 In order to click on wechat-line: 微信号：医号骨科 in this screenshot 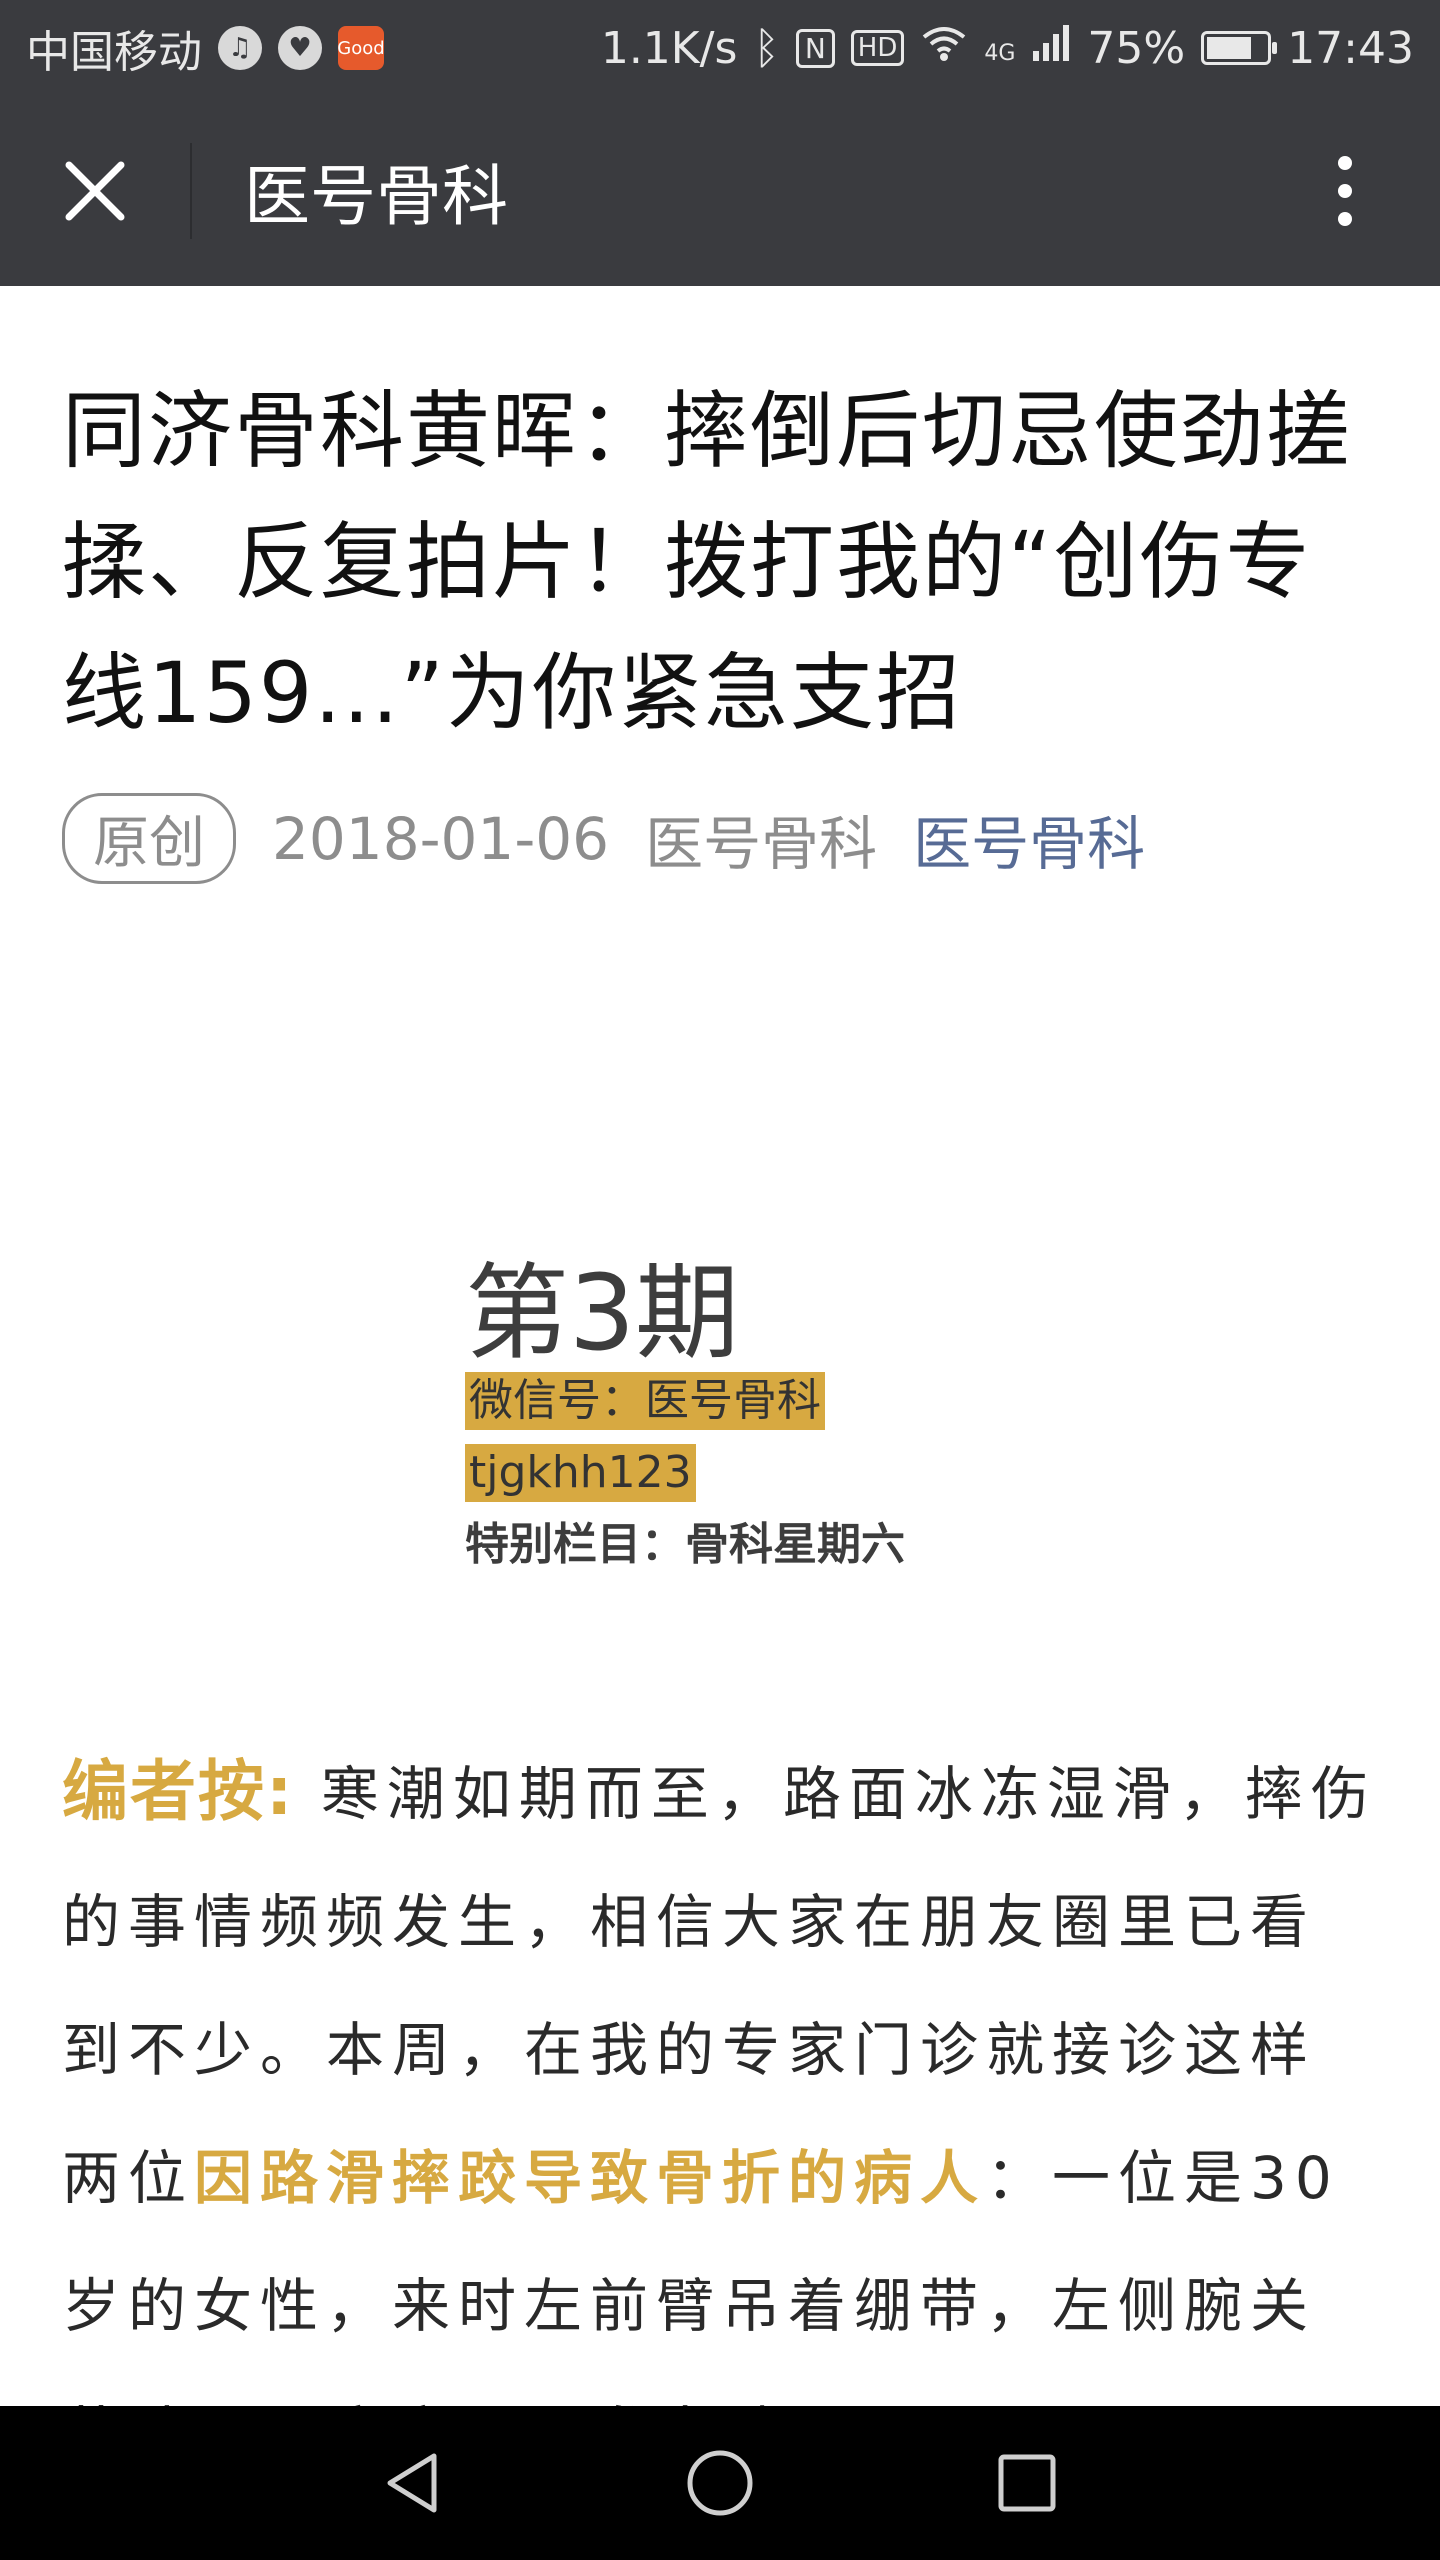, I will do `click(645, 1401)`.